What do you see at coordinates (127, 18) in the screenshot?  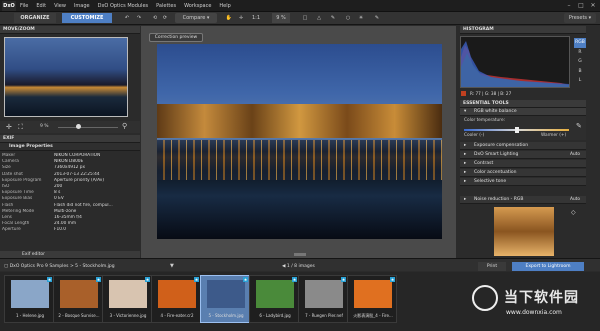 I see `undo-icon: ↶` at bounding box center [127, 18].